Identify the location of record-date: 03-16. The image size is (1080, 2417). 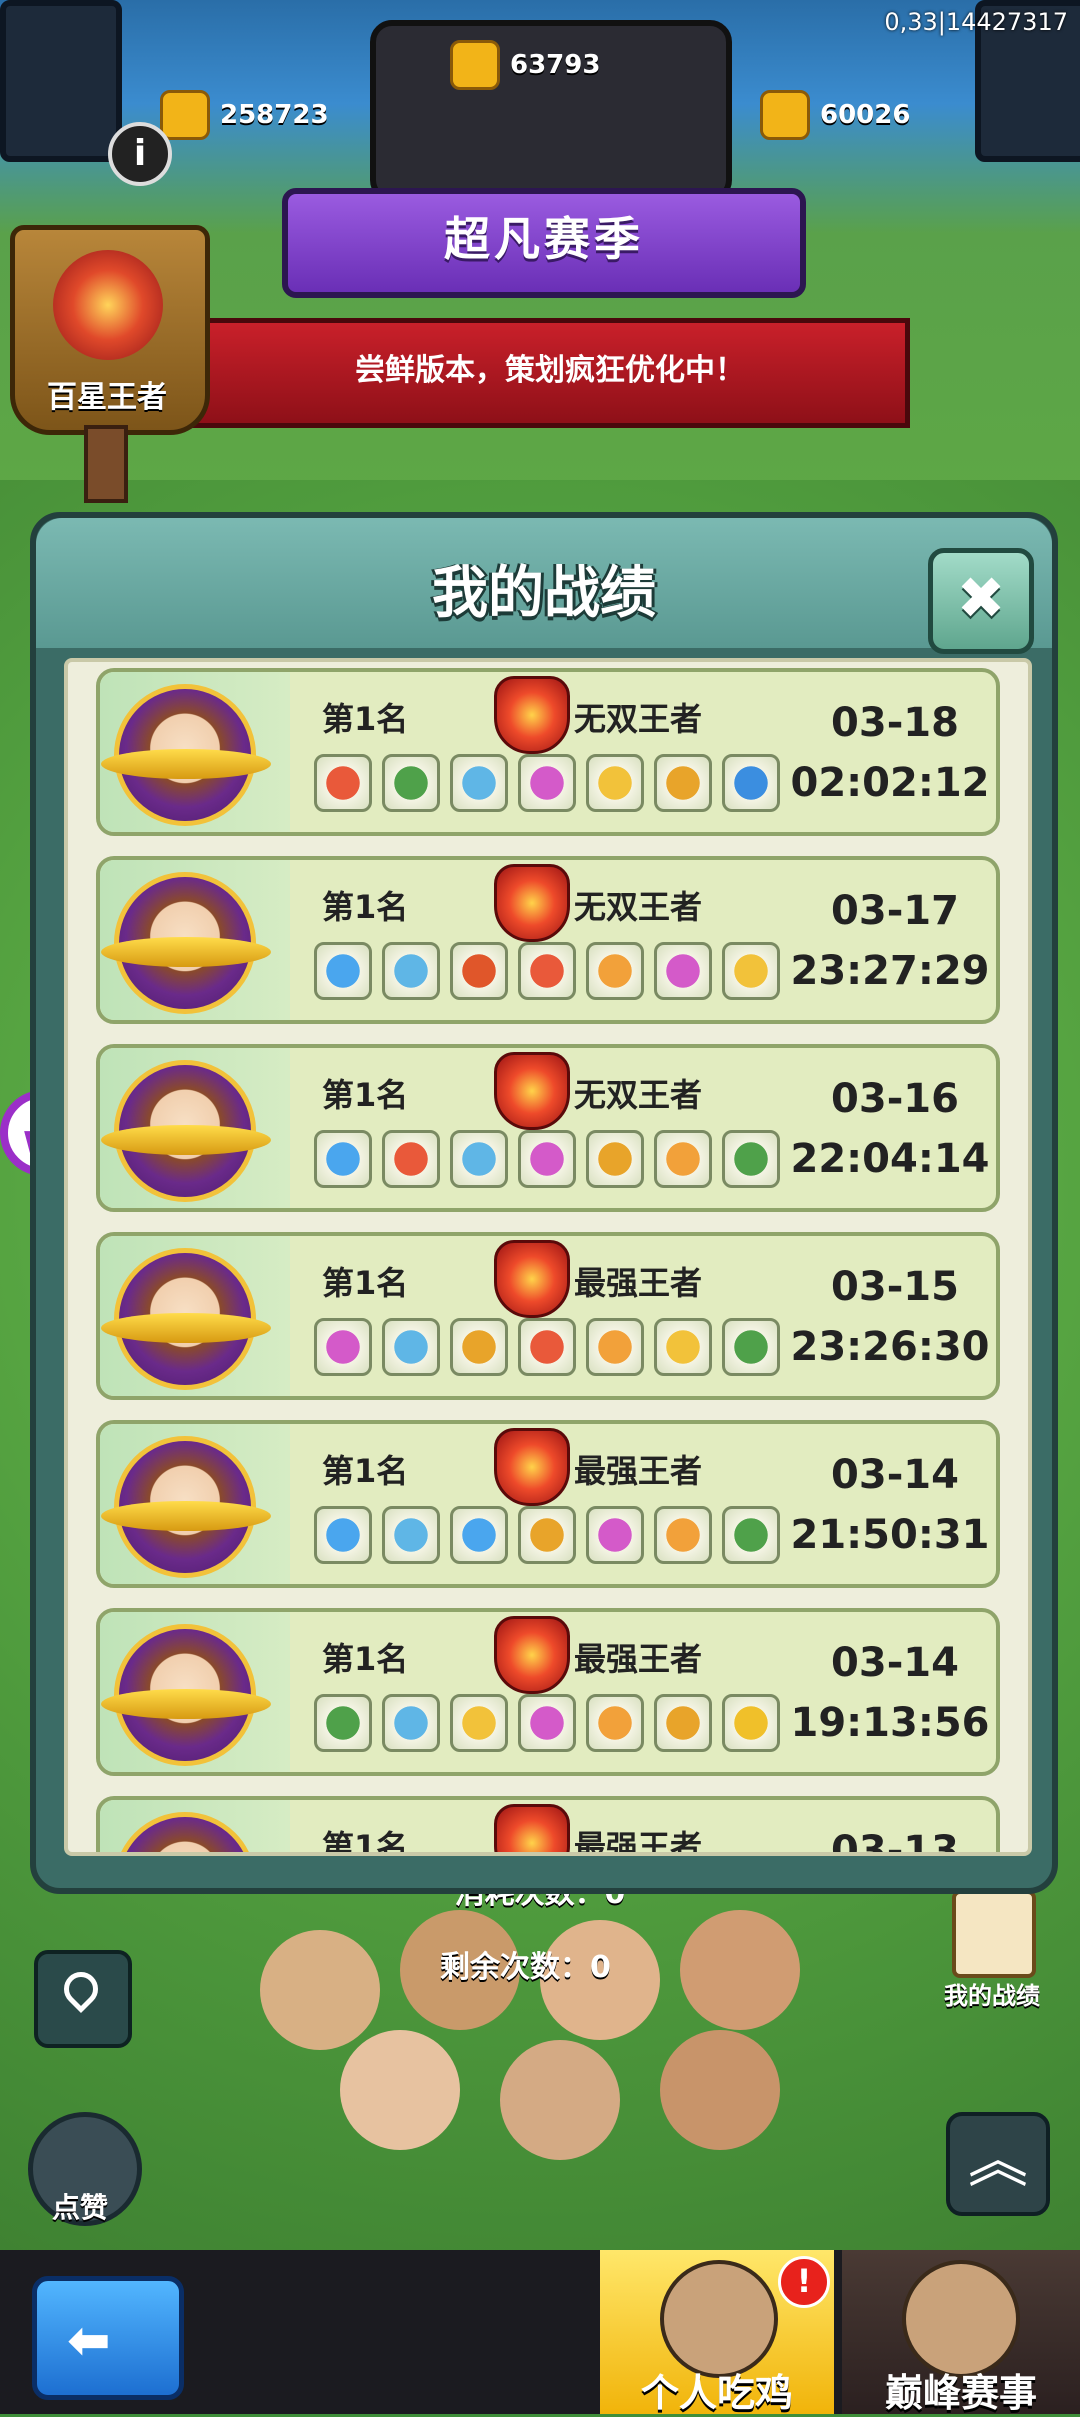
(895, 1099).